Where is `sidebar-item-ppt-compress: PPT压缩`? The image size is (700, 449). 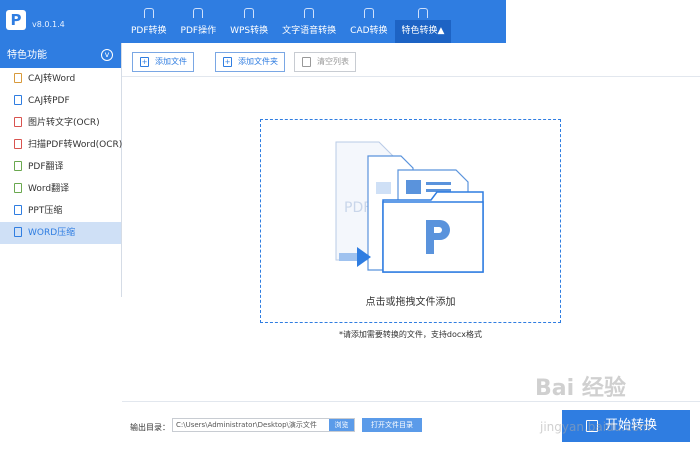
sidebar-item-ppt-compress: PPT压缩 is located at coordinates (60, 211).